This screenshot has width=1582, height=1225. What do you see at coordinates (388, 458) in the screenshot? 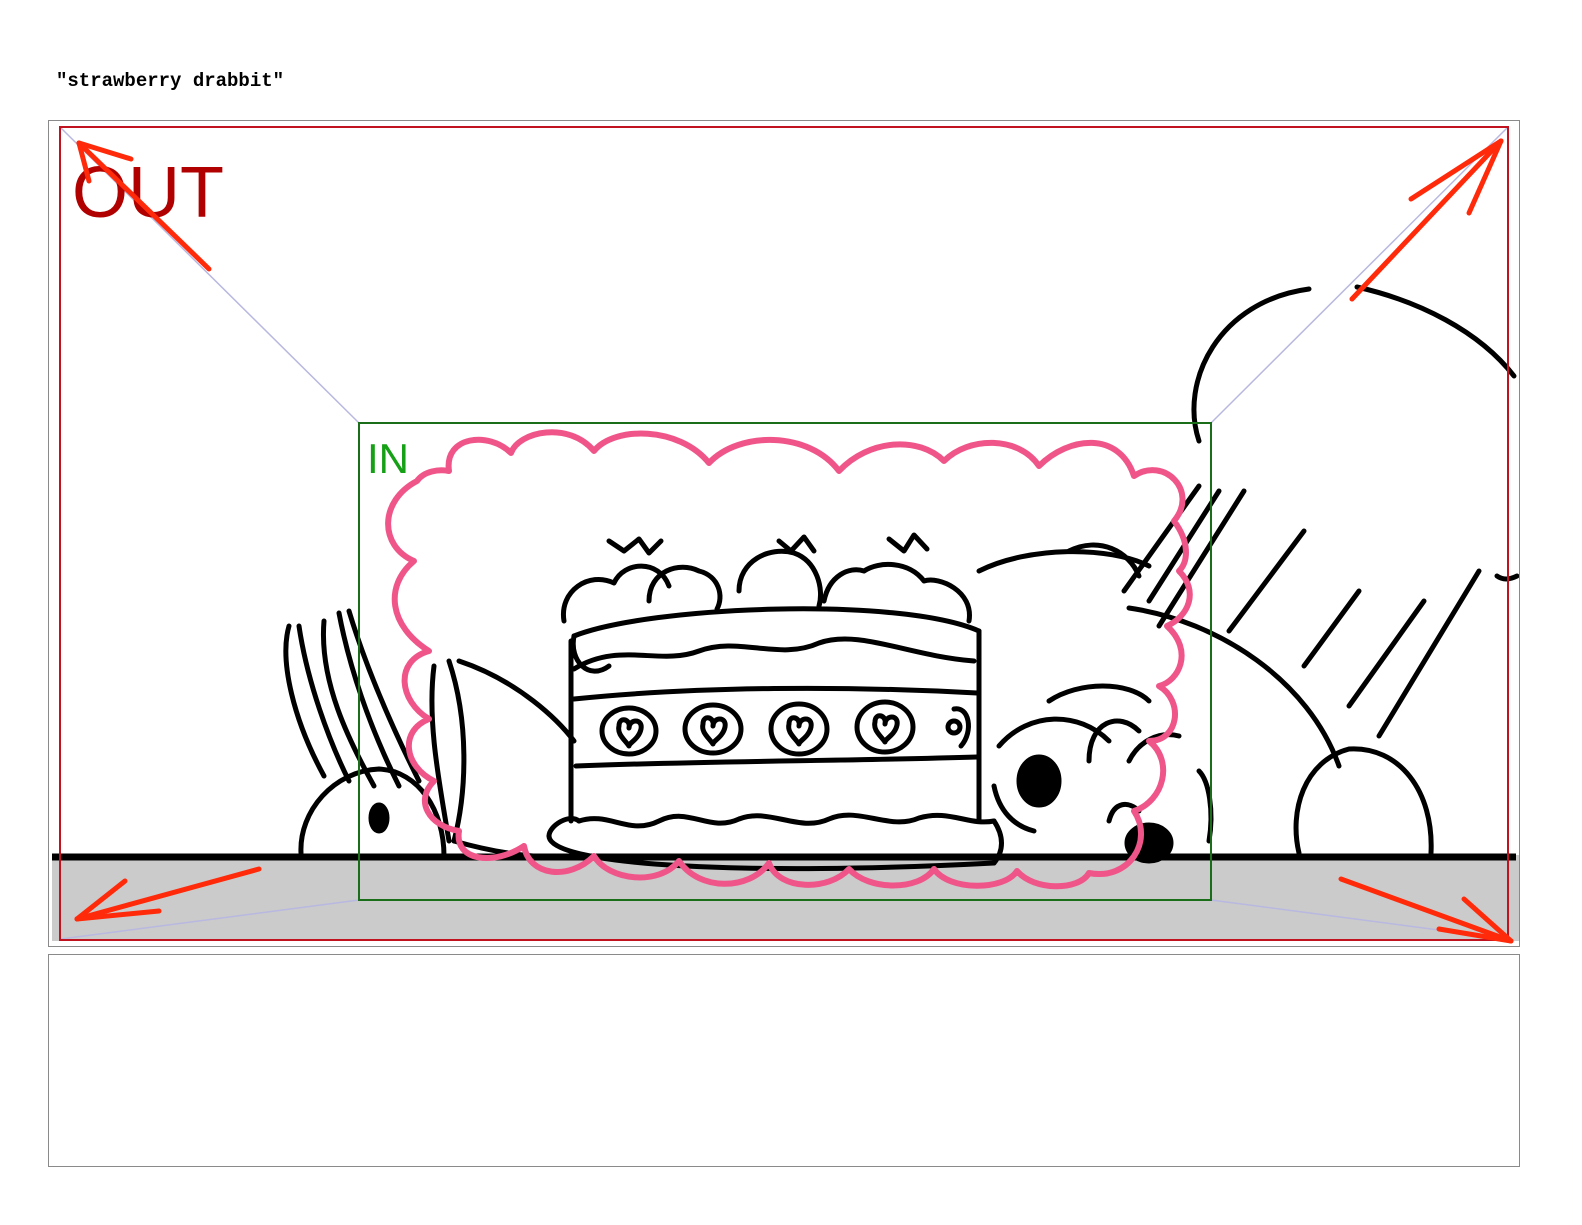
I see `in-frame-label: IN` at bounding box center [388, 458].